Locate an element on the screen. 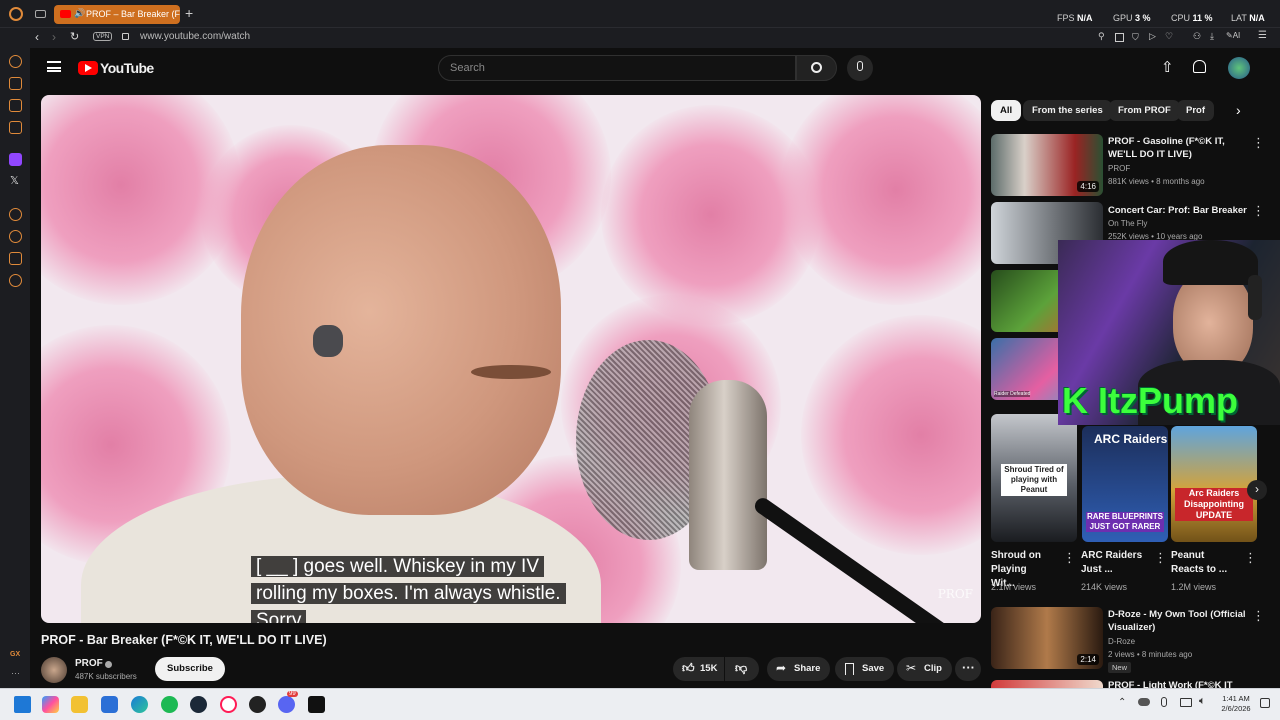 Image resolution: width=1280 pixels, height=720 pixels. gx-m-icon is located at coordinates (15, 127).